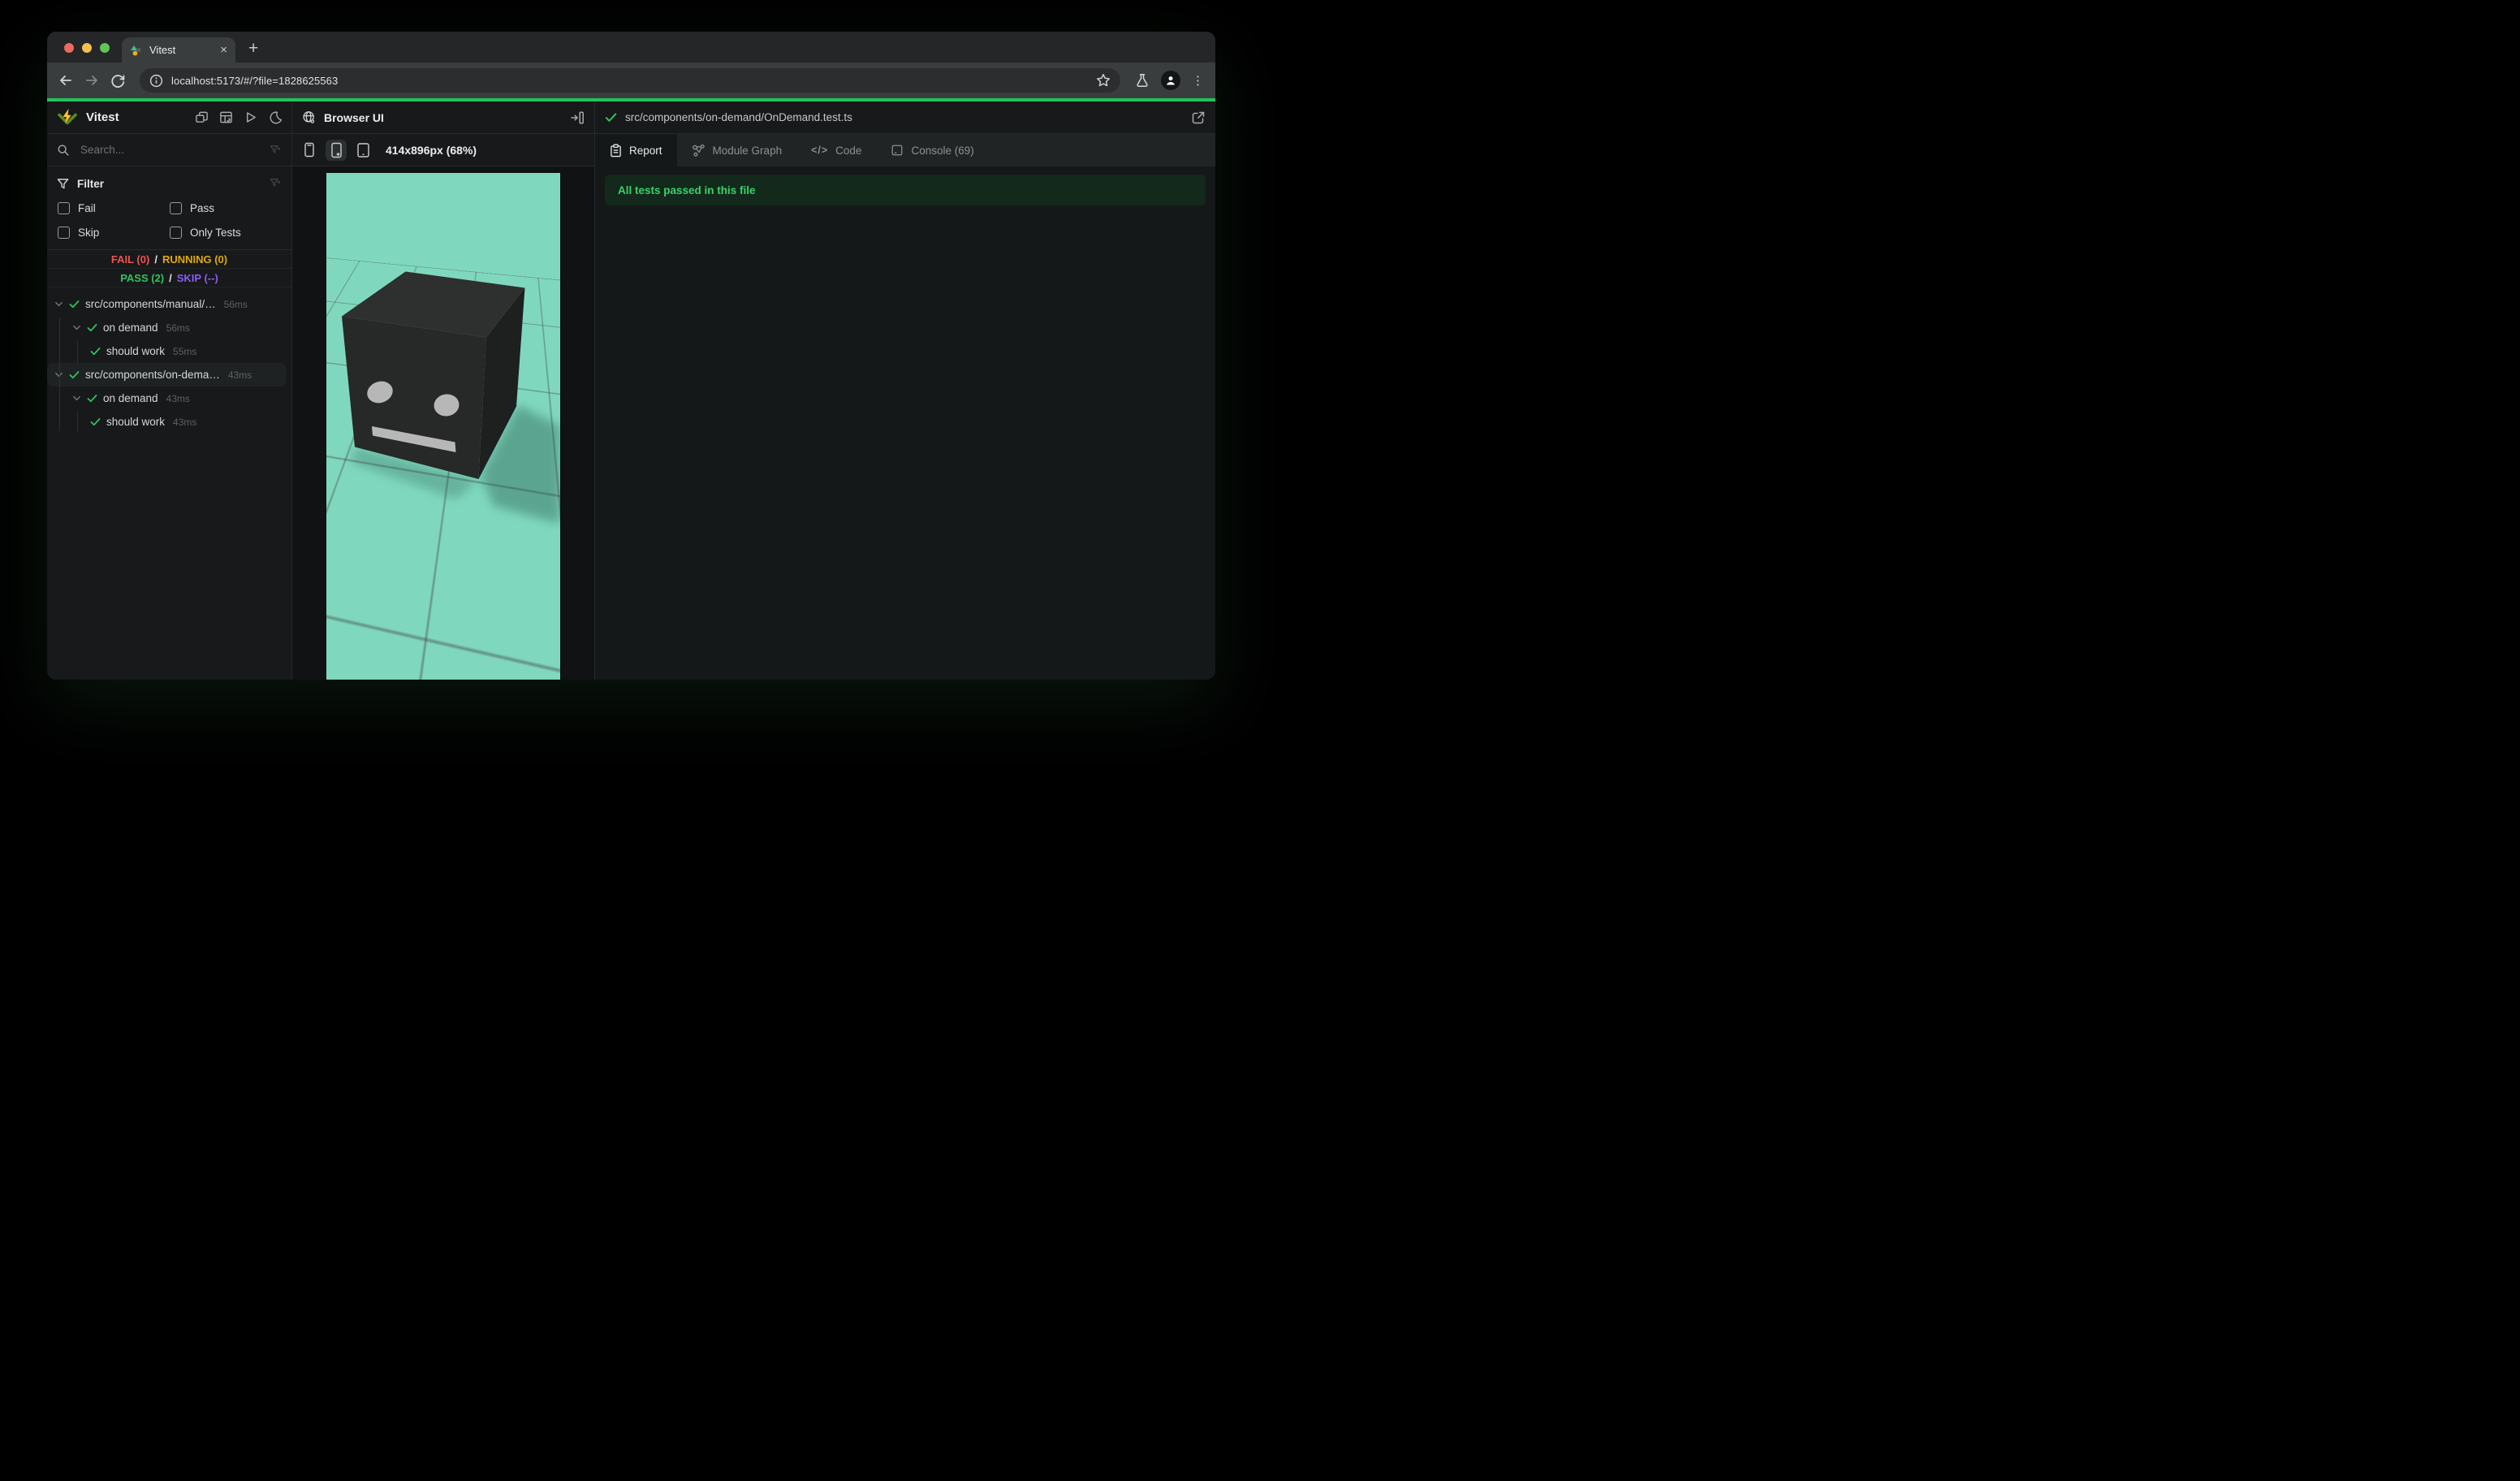 Image resolution: width=2520 pixels, height=1481 pixels. I want to click on url-text: localhost:5173/#/?file=1828625563, so click(630, 81).